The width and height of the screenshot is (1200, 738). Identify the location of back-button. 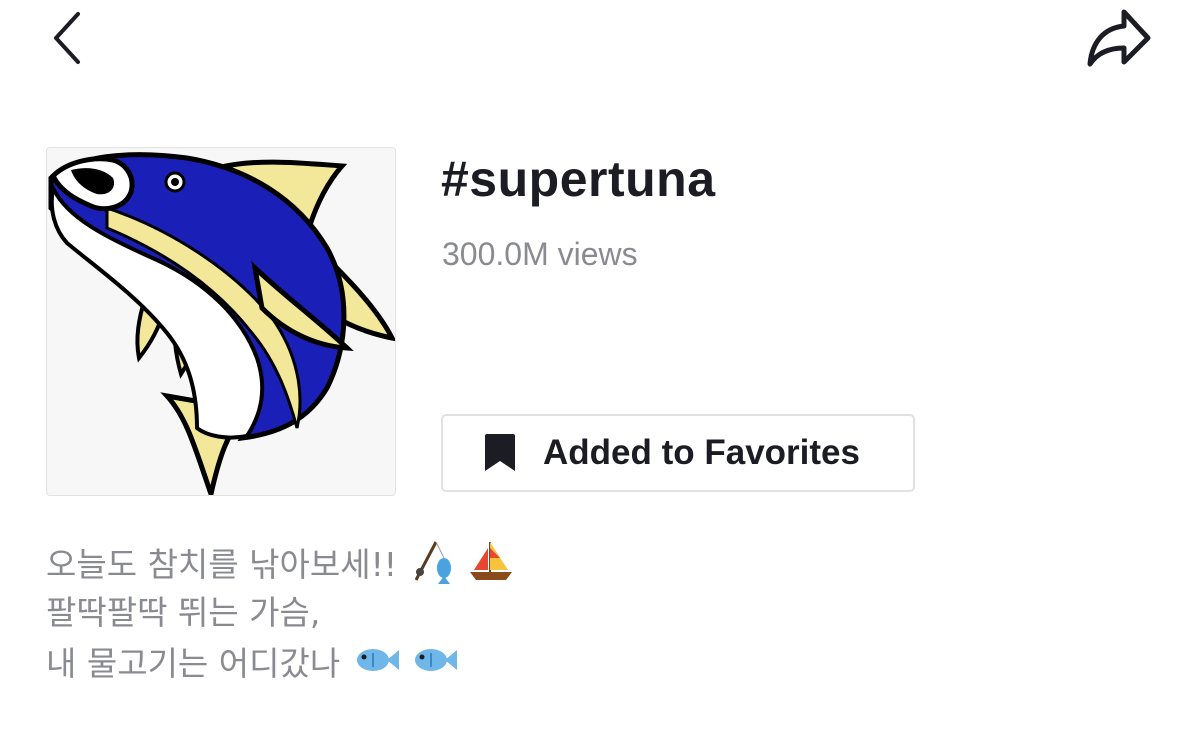
(68, 38).